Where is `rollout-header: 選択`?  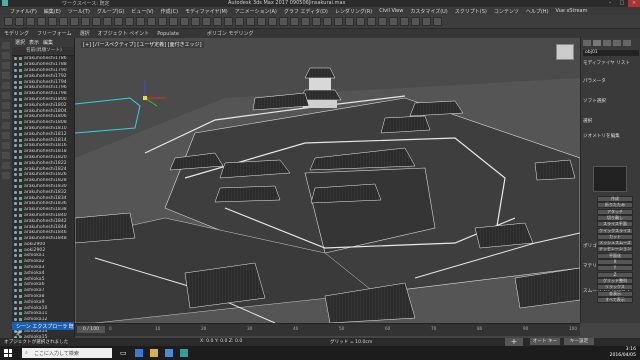
rollout-header: 選択 is located at coordinates (611, 121).